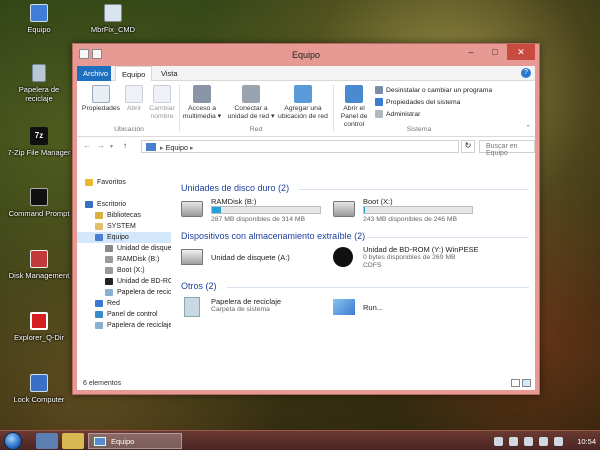 The image size is (600, 450). I want to click on taskbar-task-equipo: Equipo, so click(135, 441).